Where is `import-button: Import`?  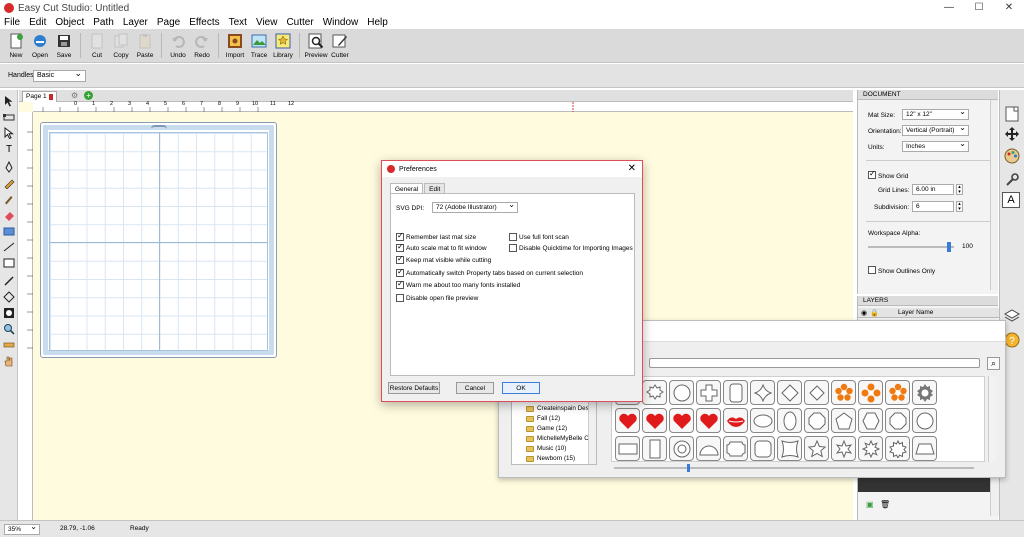 import-button: Import is located at coordinates (235, 45).